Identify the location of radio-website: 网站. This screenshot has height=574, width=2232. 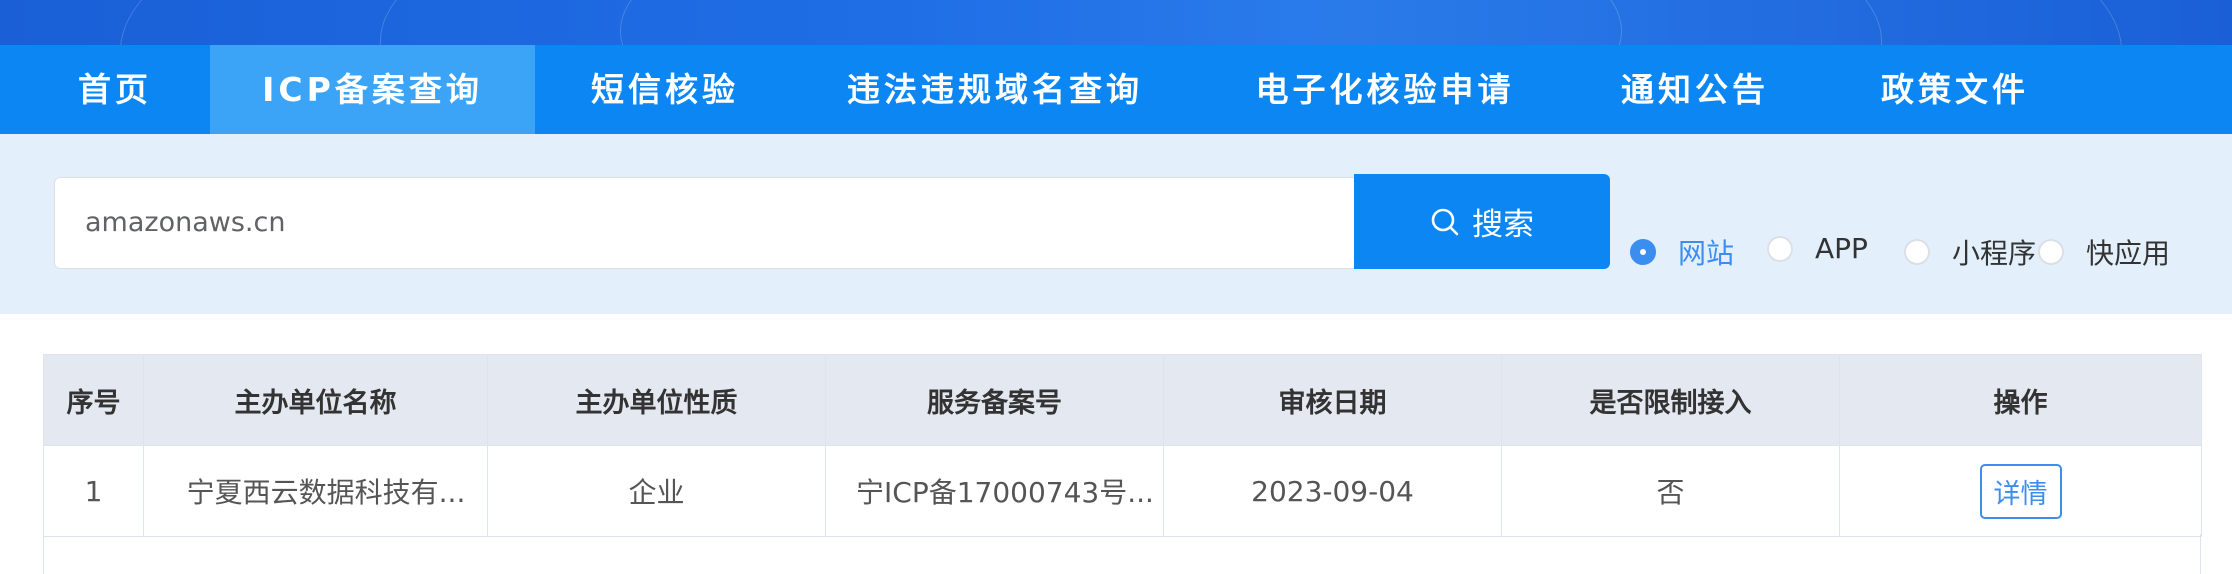
(1682, 252).